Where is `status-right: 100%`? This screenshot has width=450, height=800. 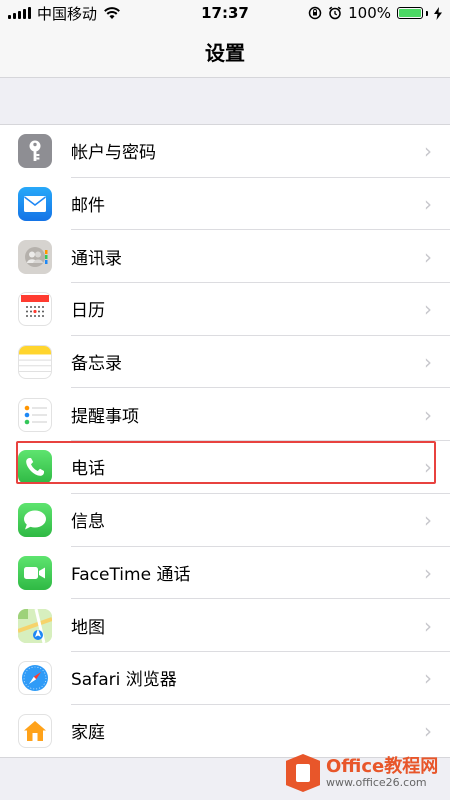
status-right: 100% is located at coordinates (375, 13).